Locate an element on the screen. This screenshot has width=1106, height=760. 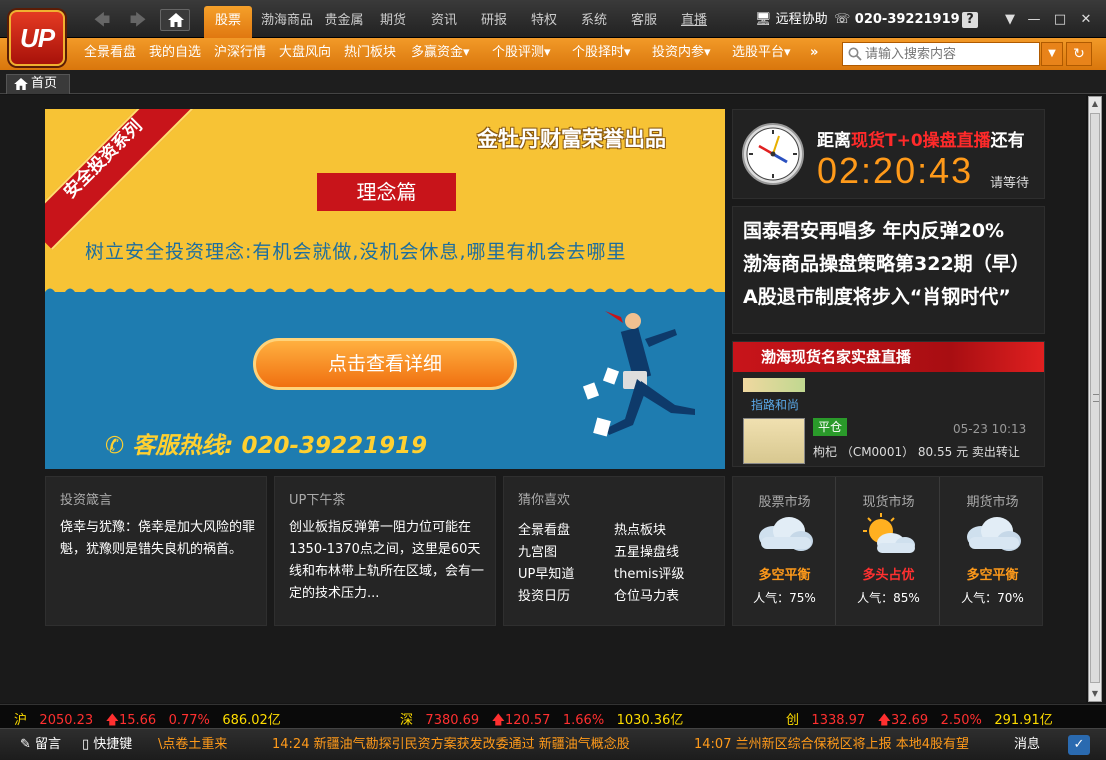
banner-hotline: ✆ 客服热线: 020-39221919 is located at coordinates (266, 443).